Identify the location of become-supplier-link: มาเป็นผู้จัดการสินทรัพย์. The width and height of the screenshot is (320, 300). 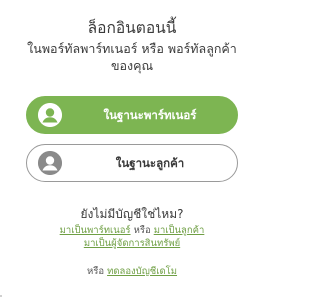
(132, 243).